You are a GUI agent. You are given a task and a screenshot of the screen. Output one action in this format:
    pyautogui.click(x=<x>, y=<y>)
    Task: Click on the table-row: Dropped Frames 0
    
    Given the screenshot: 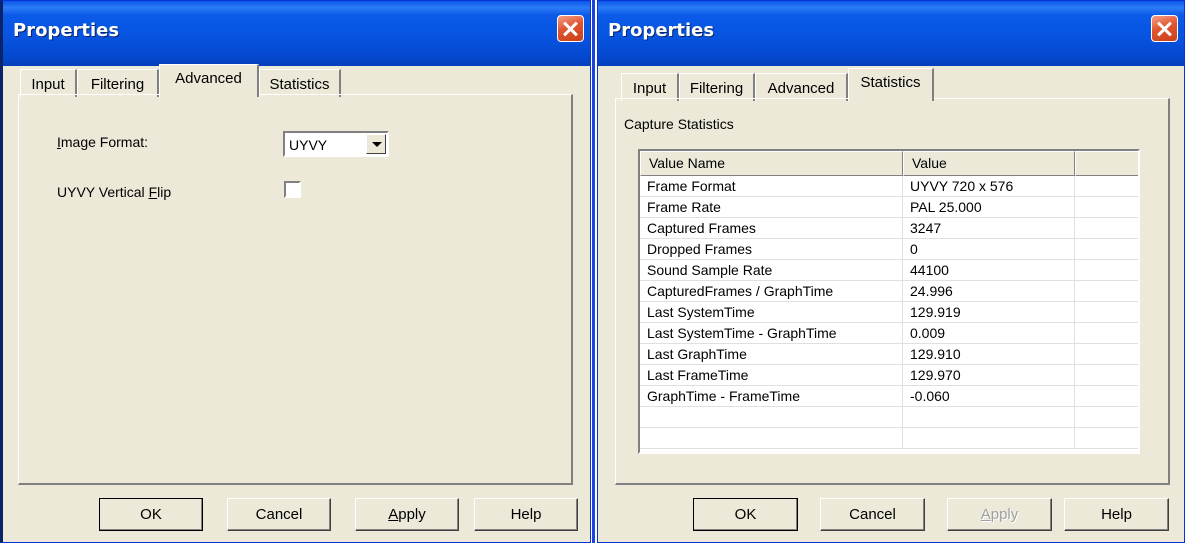 What is the action you would take?
    pyautogui.click(x=889, y=249)
    